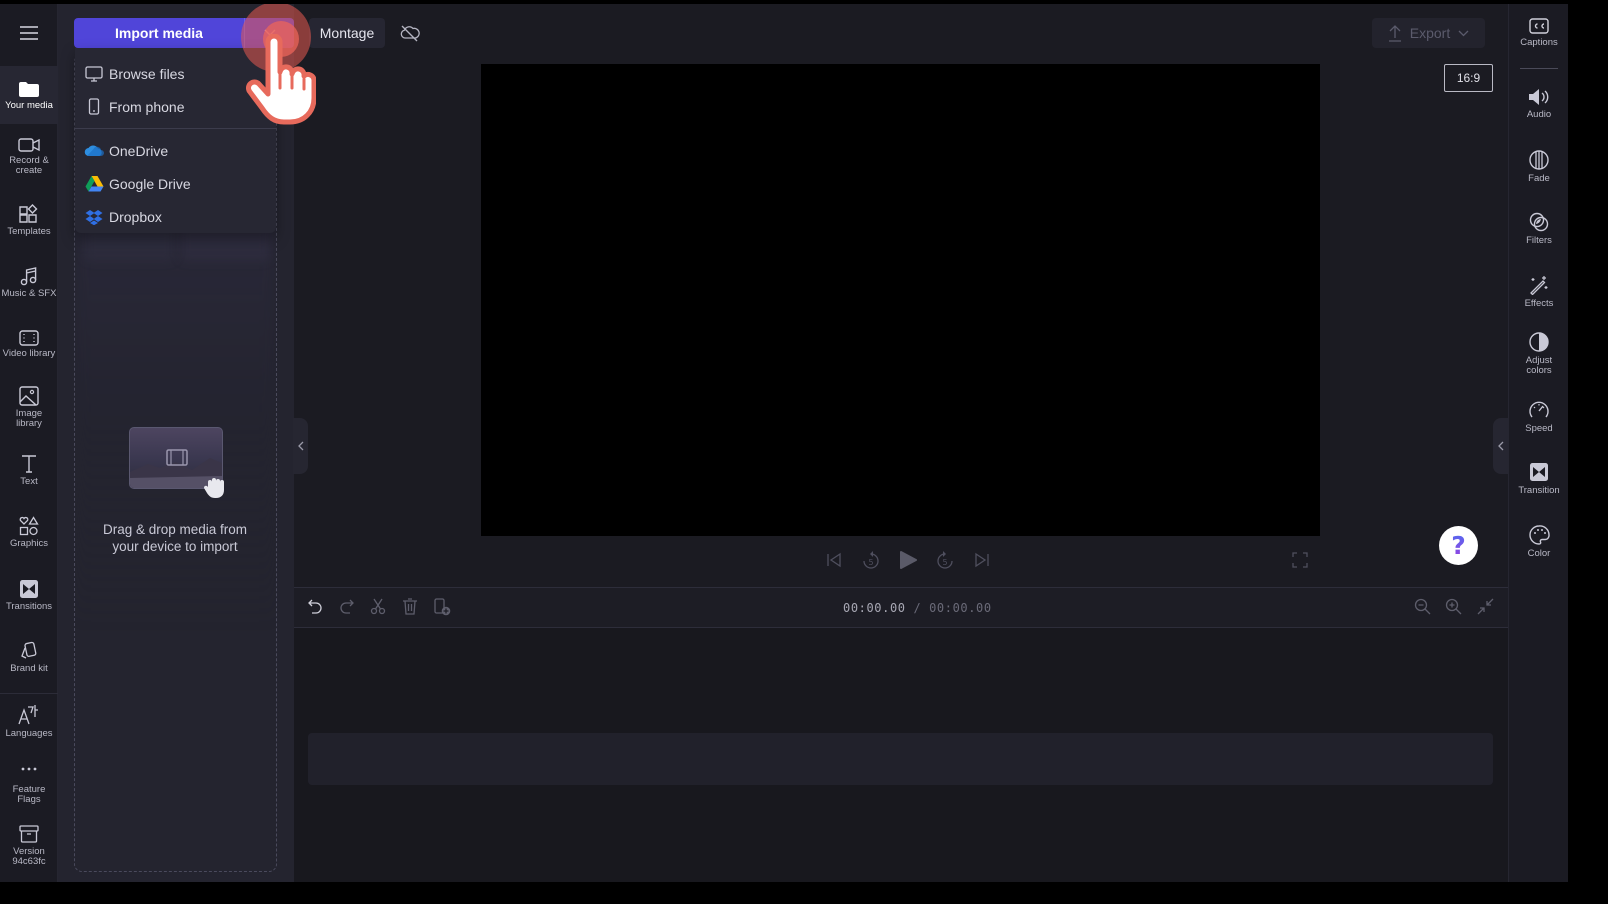 The image size is (1608, 904). What do you see at coordinates (29, 156) in the screenshot?
I see `nav-record-create: Record & create` at bounding box center [29, 156].